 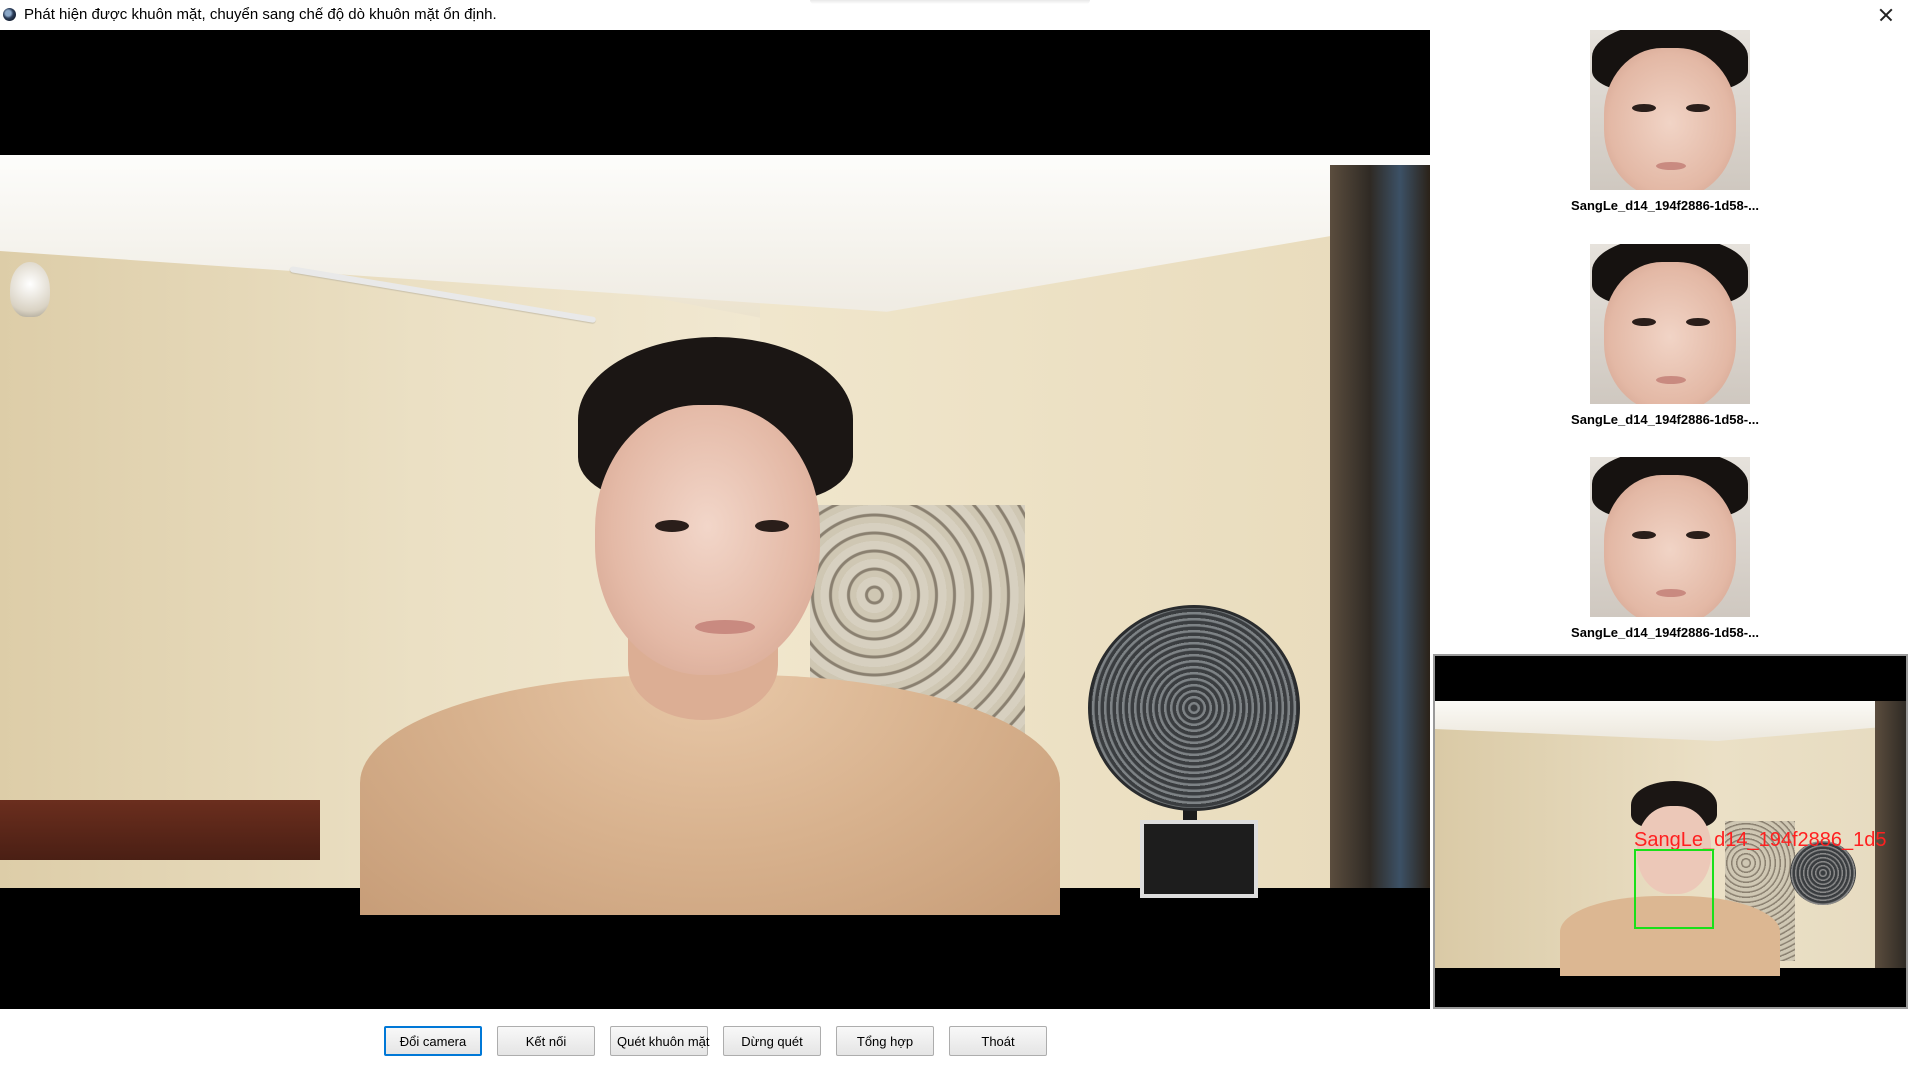 What do you see at coordinates (715, 1042) in the screenshot?
I see `button-bar` at bounding box center [715, 1042].